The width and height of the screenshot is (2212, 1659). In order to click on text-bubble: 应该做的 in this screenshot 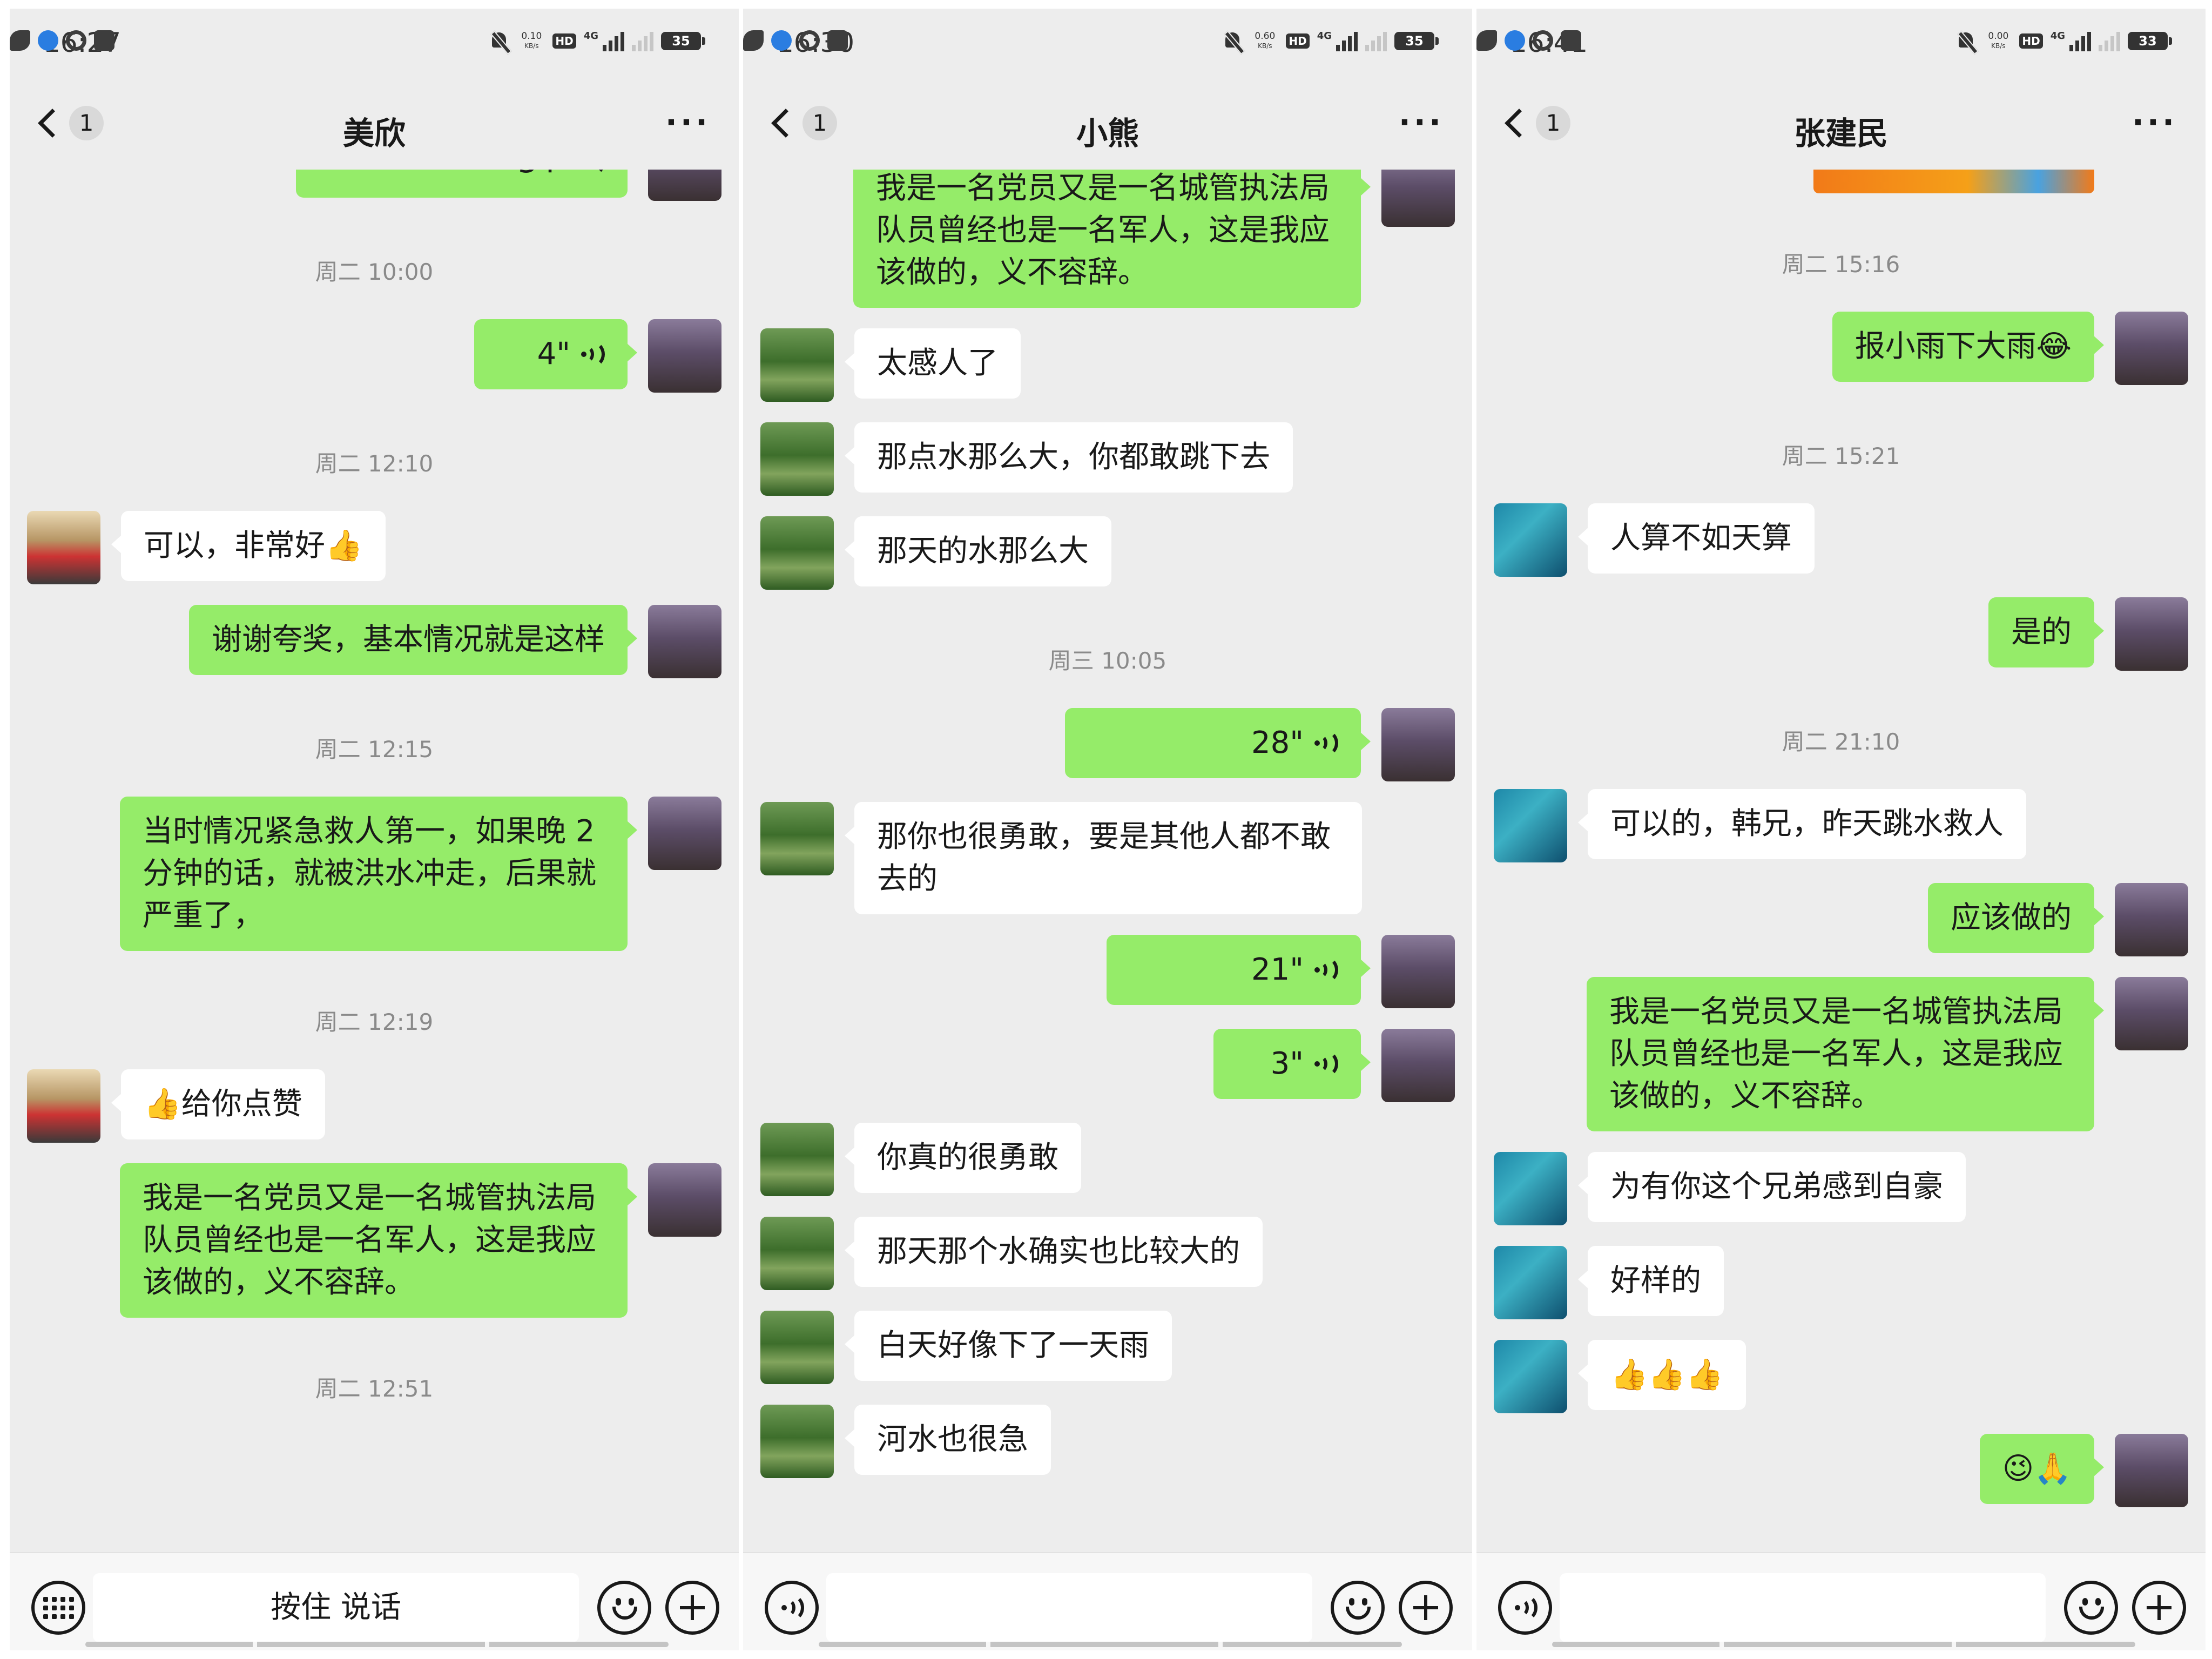, I will do `click(2016, 918)`.